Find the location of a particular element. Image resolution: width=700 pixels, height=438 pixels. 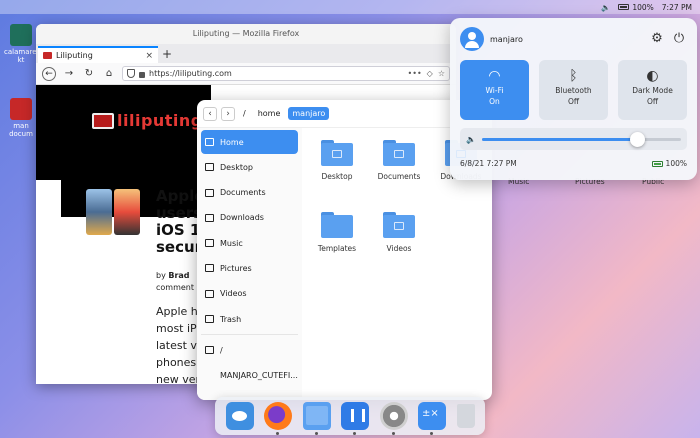

tile-label: Wi-Fi is located at coordinates (494, 90).